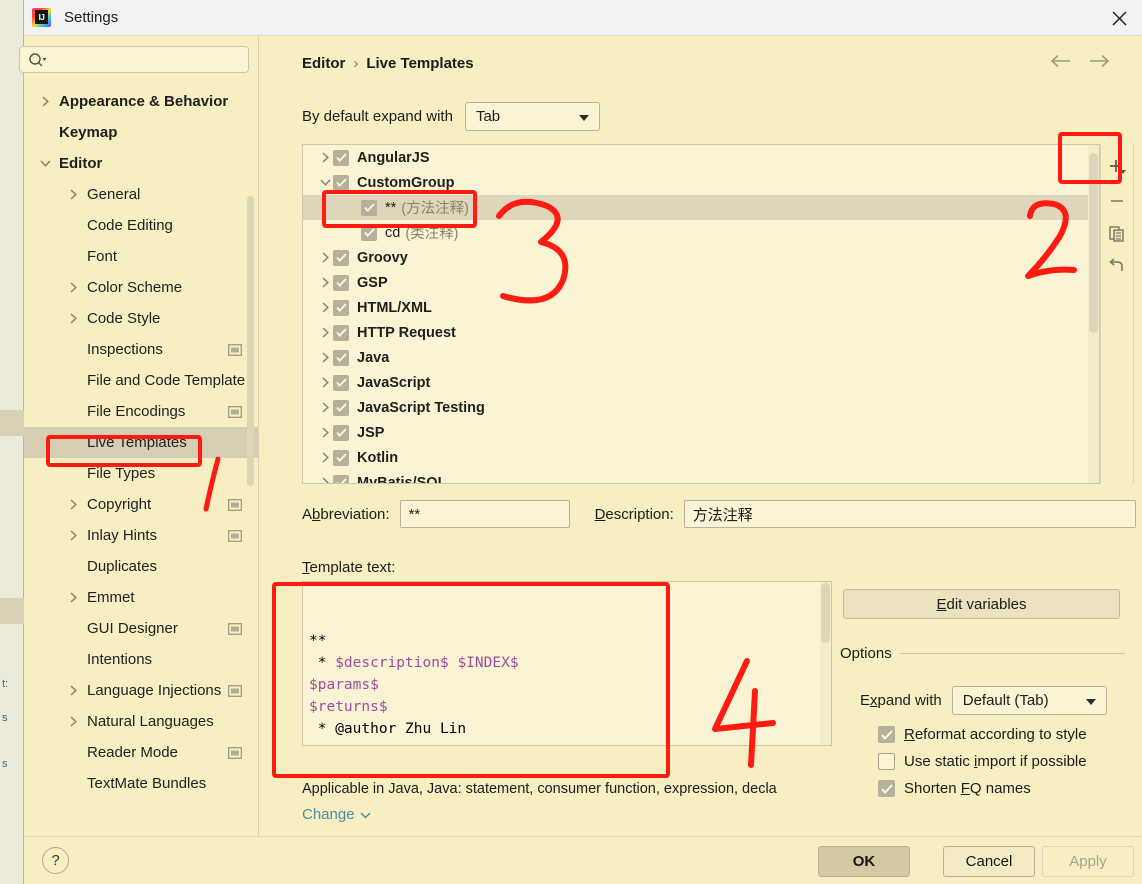 This screenshot has width=1142, height=884. Describe the element at coordinates (141, 101) in the screenshot. I see `sidebar-item-appearance-behavior: Appearance & Behavior` at that location.